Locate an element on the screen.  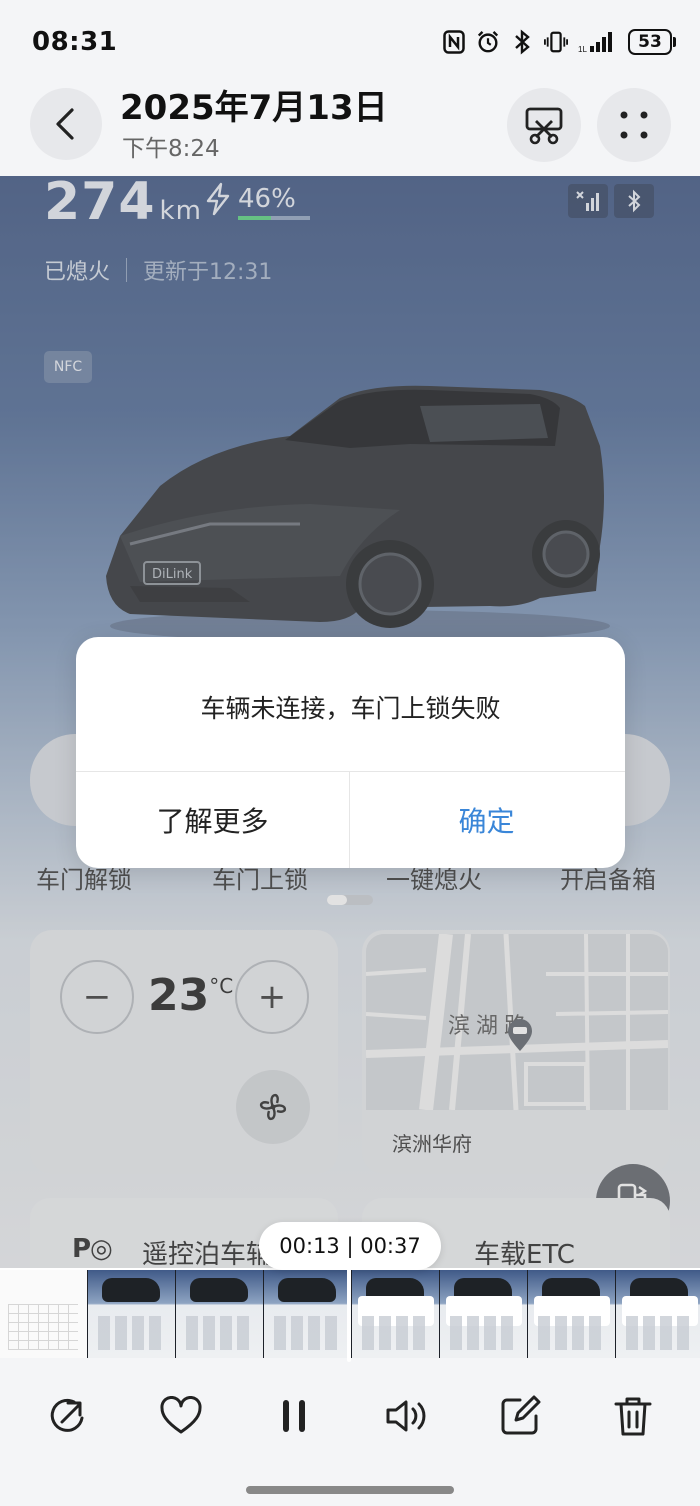
learn-more-button: 了解更多 is located at coordinates (212, 820).